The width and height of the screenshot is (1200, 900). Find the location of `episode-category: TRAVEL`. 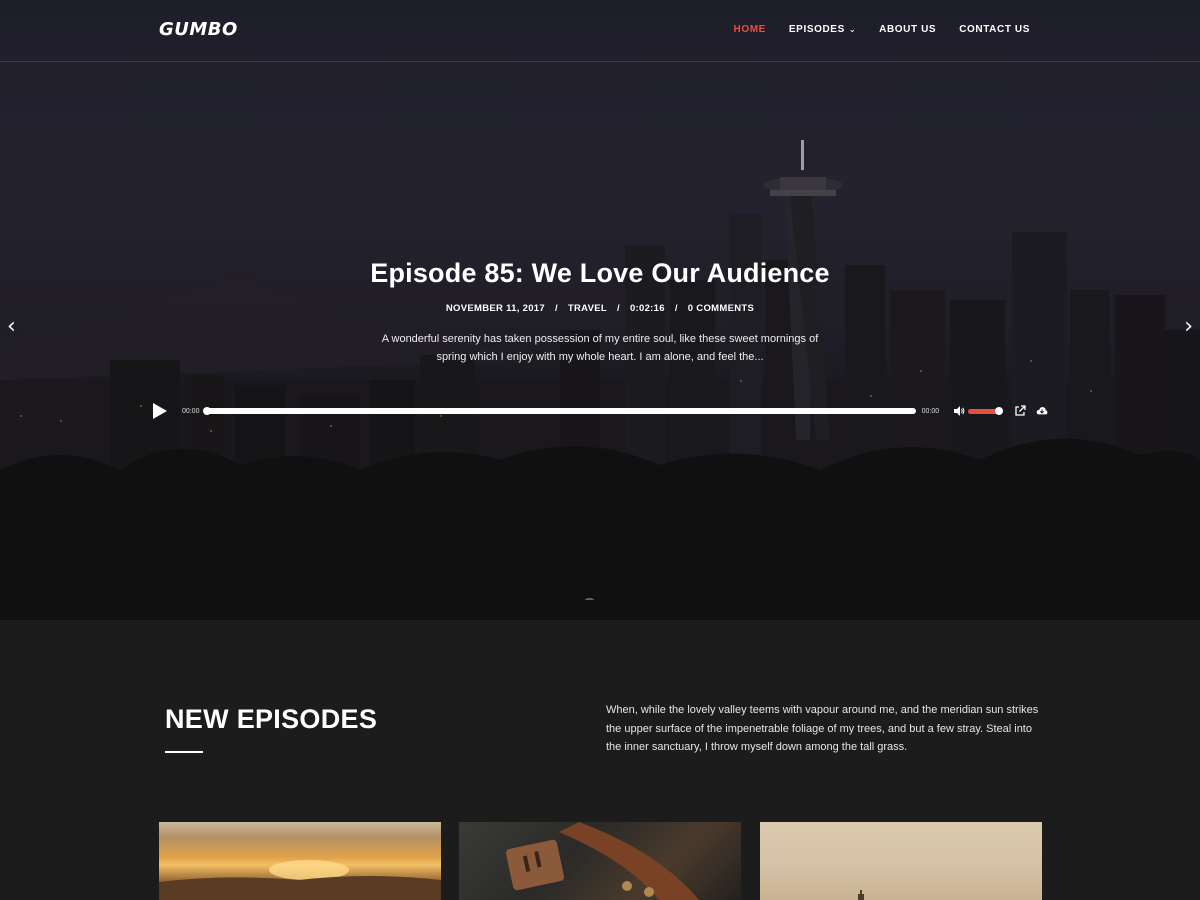

episode-category: TRAVEL is located at coordinates (587, 308).